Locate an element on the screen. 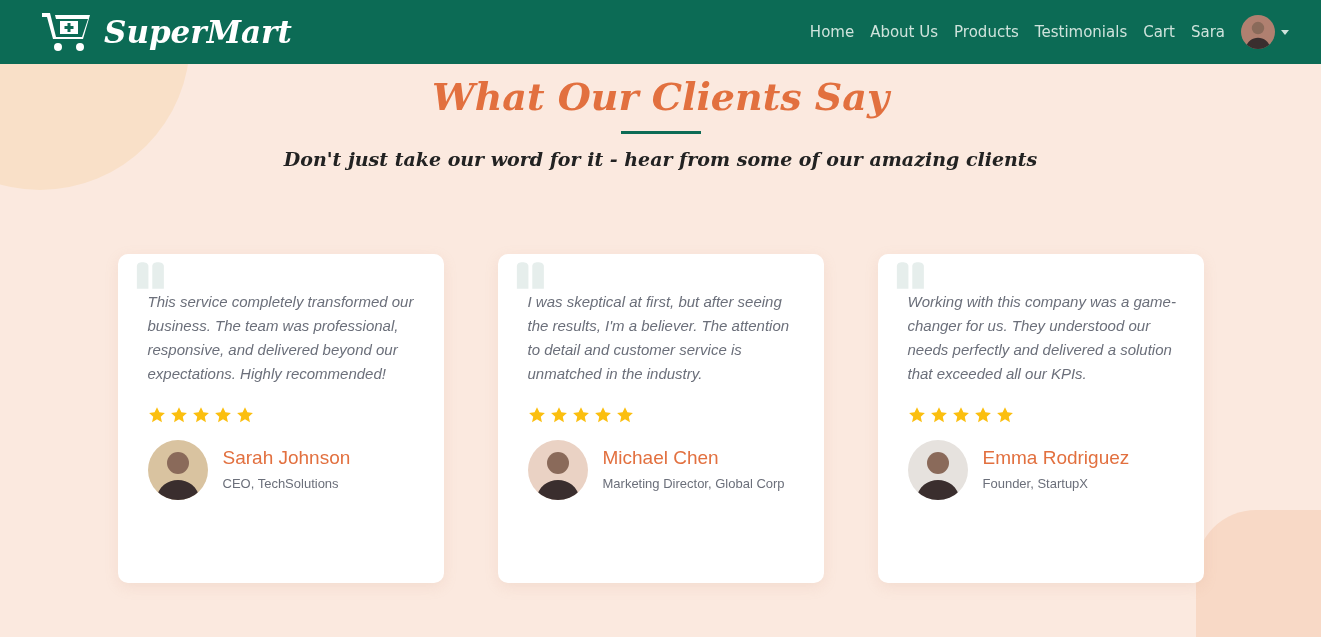  client-name: Michael Chen is located at coordinates (661, 457).